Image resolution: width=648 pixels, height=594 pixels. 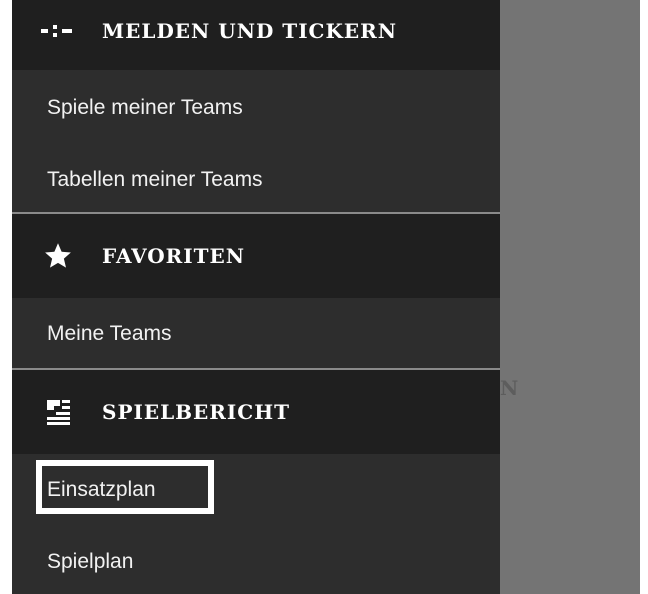 What do you see at coordinates (58, 256) in the screenshot?
I see `star-icon` at bounding box center [58, 256].